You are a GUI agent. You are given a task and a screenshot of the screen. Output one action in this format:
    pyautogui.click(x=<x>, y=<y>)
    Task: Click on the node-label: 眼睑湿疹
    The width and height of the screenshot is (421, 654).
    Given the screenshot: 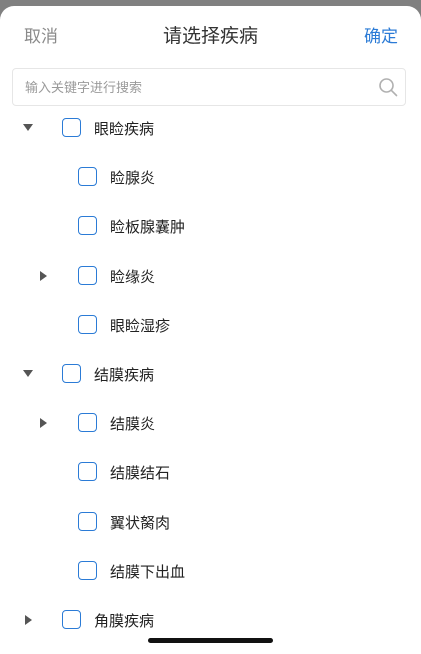 What is the action you would take?
    pyautogui.click(x=140, y=325)
    